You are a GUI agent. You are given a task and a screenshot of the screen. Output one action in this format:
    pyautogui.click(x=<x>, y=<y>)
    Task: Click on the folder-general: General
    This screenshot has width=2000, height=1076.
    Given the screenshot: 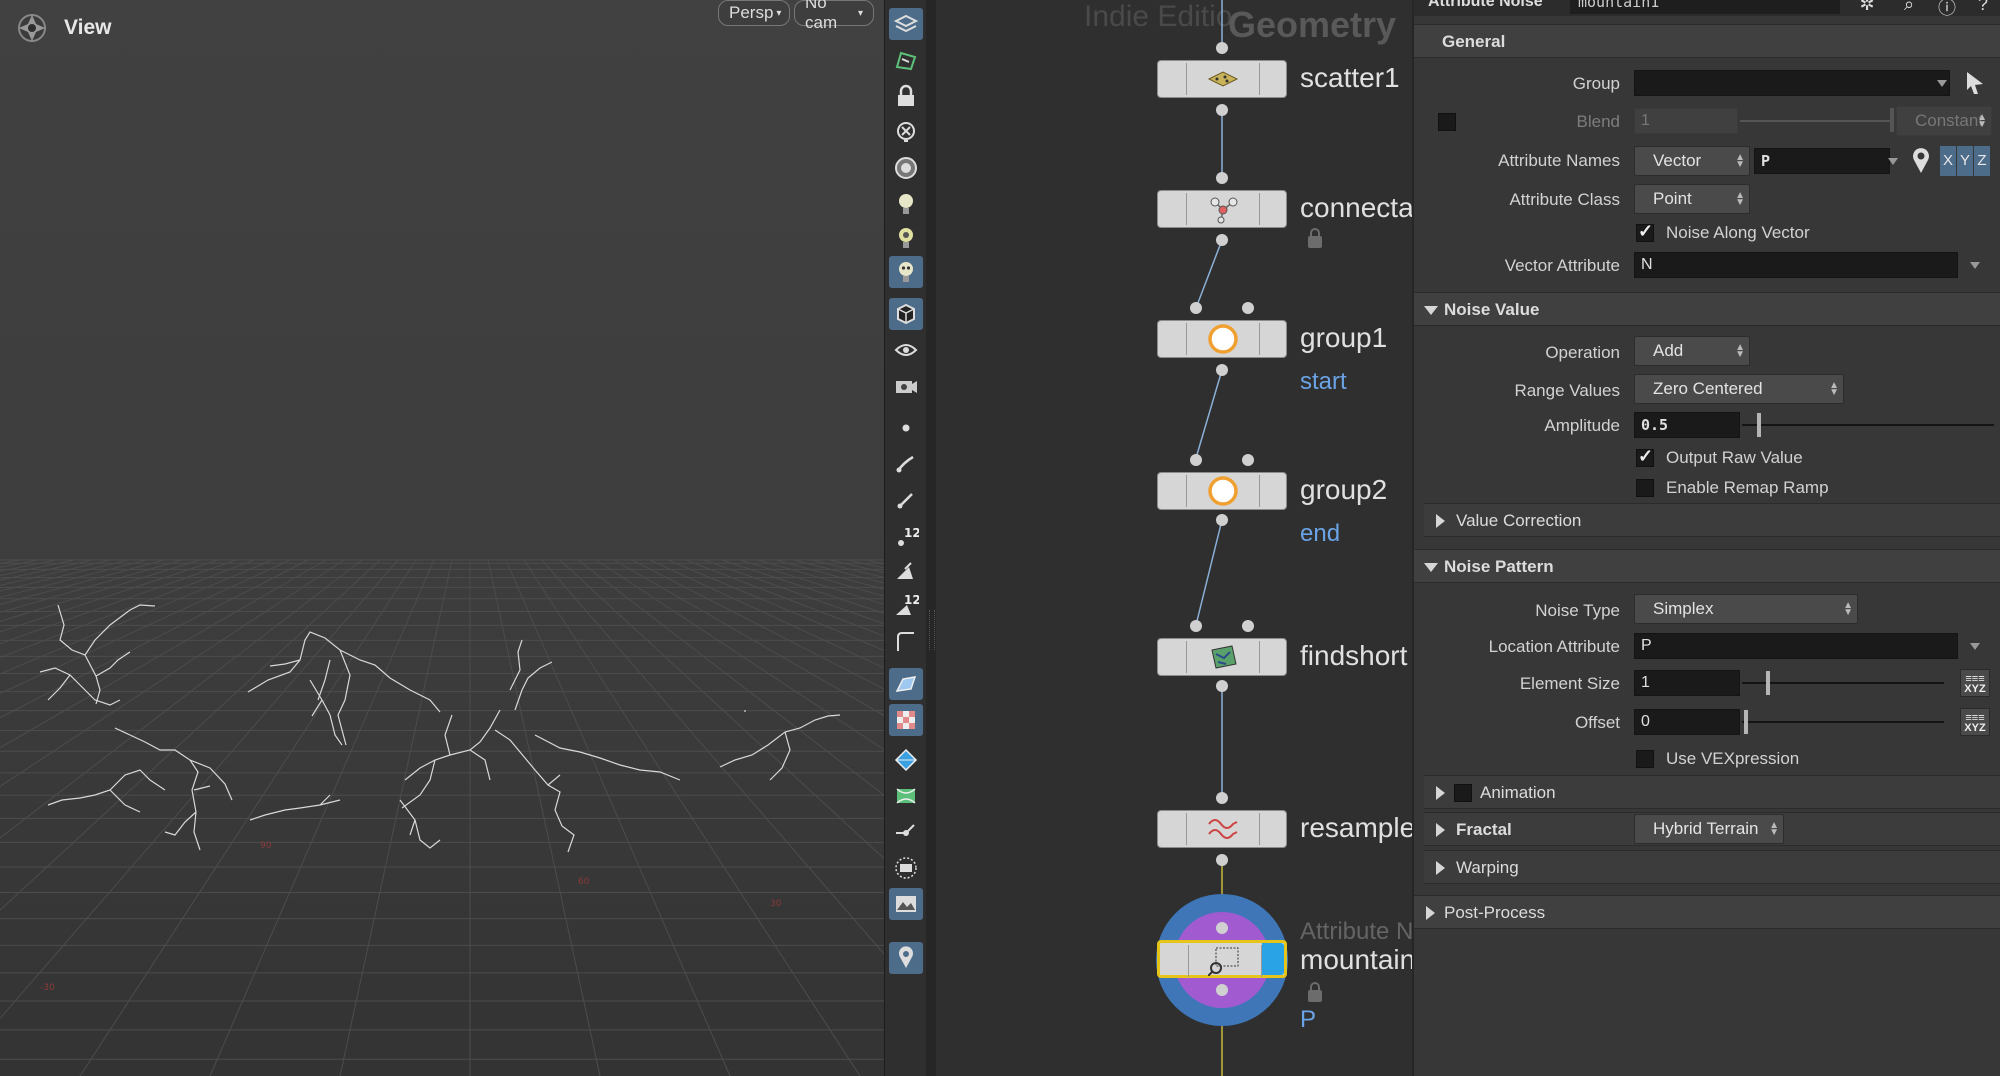 What is the action you would take?
    pyautogui.click(x=1707, y=41)
    